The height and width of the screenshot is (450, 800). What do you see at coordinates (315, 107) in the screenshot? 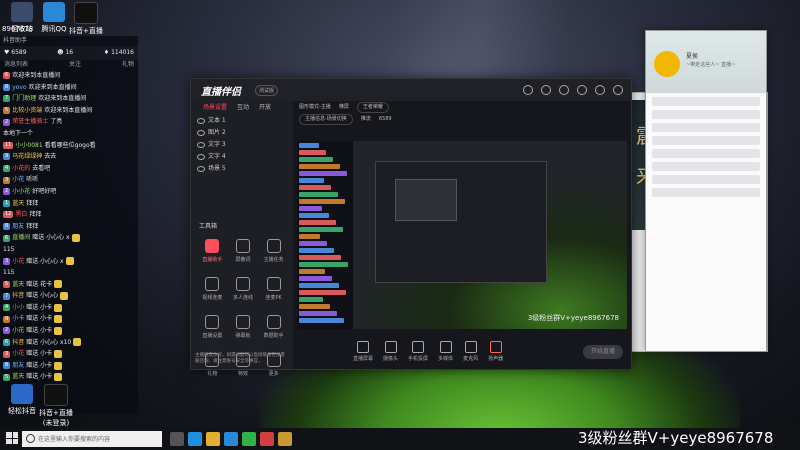
I see `mode-label: 图形模式-主播` at bounding box center [315, 107].